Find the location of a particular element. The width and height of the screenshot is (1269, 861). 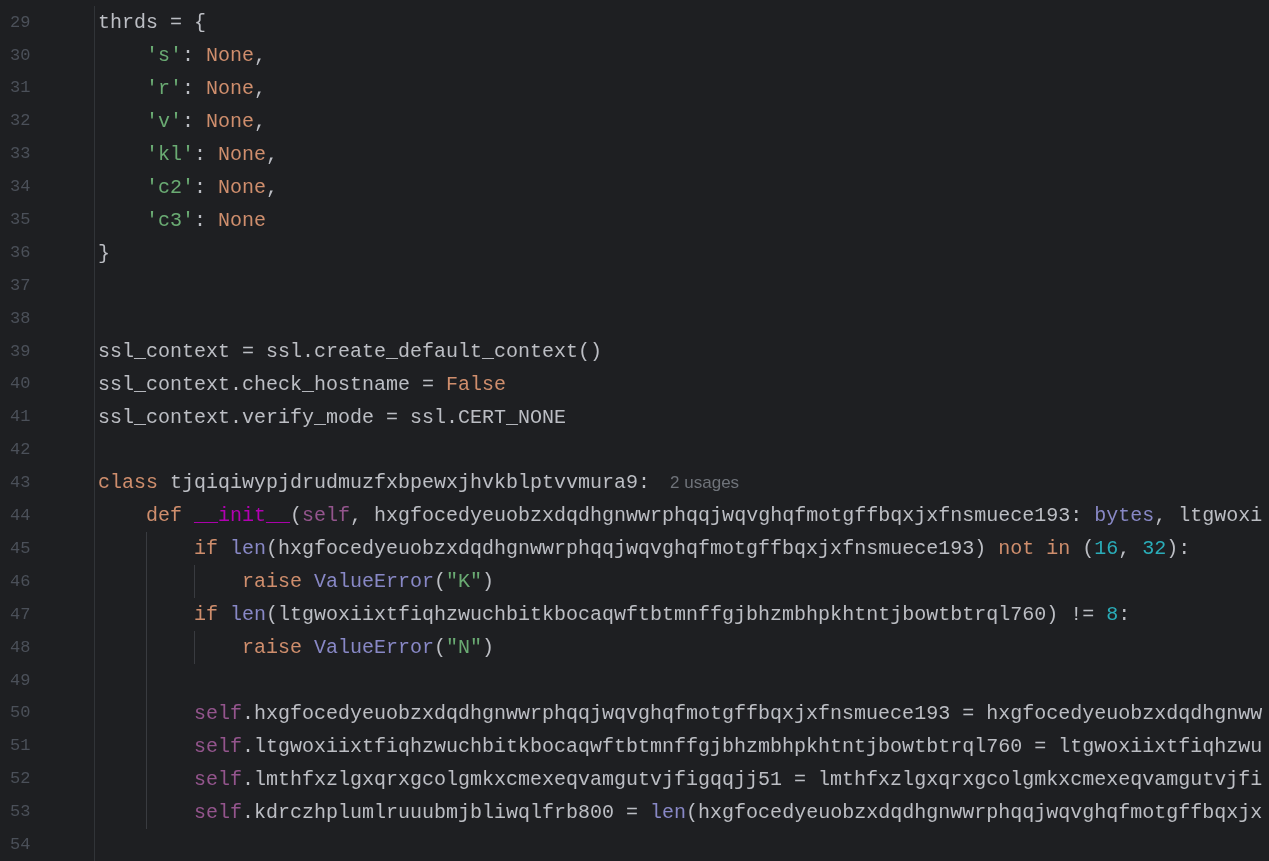

code-line: 'kl': None, is located at coordinates (212, 155).